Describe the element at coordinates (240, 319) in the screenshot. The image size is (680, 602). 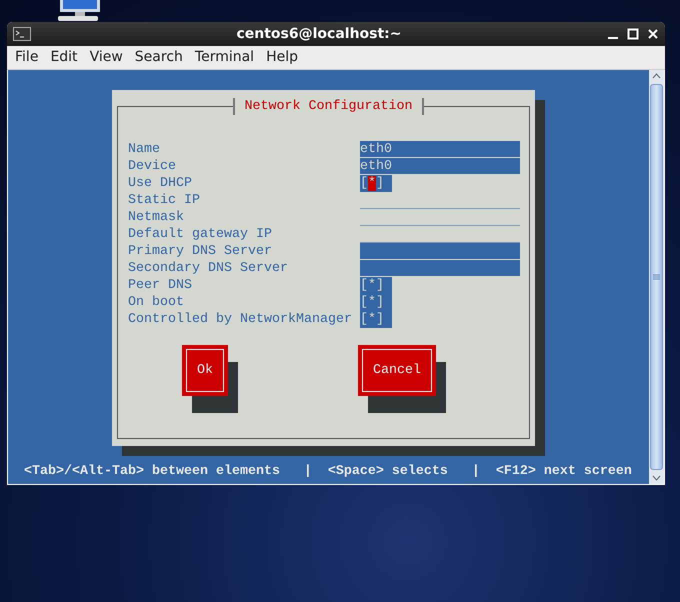
I see `field-label: Controlled by NetworkManager` at that location.